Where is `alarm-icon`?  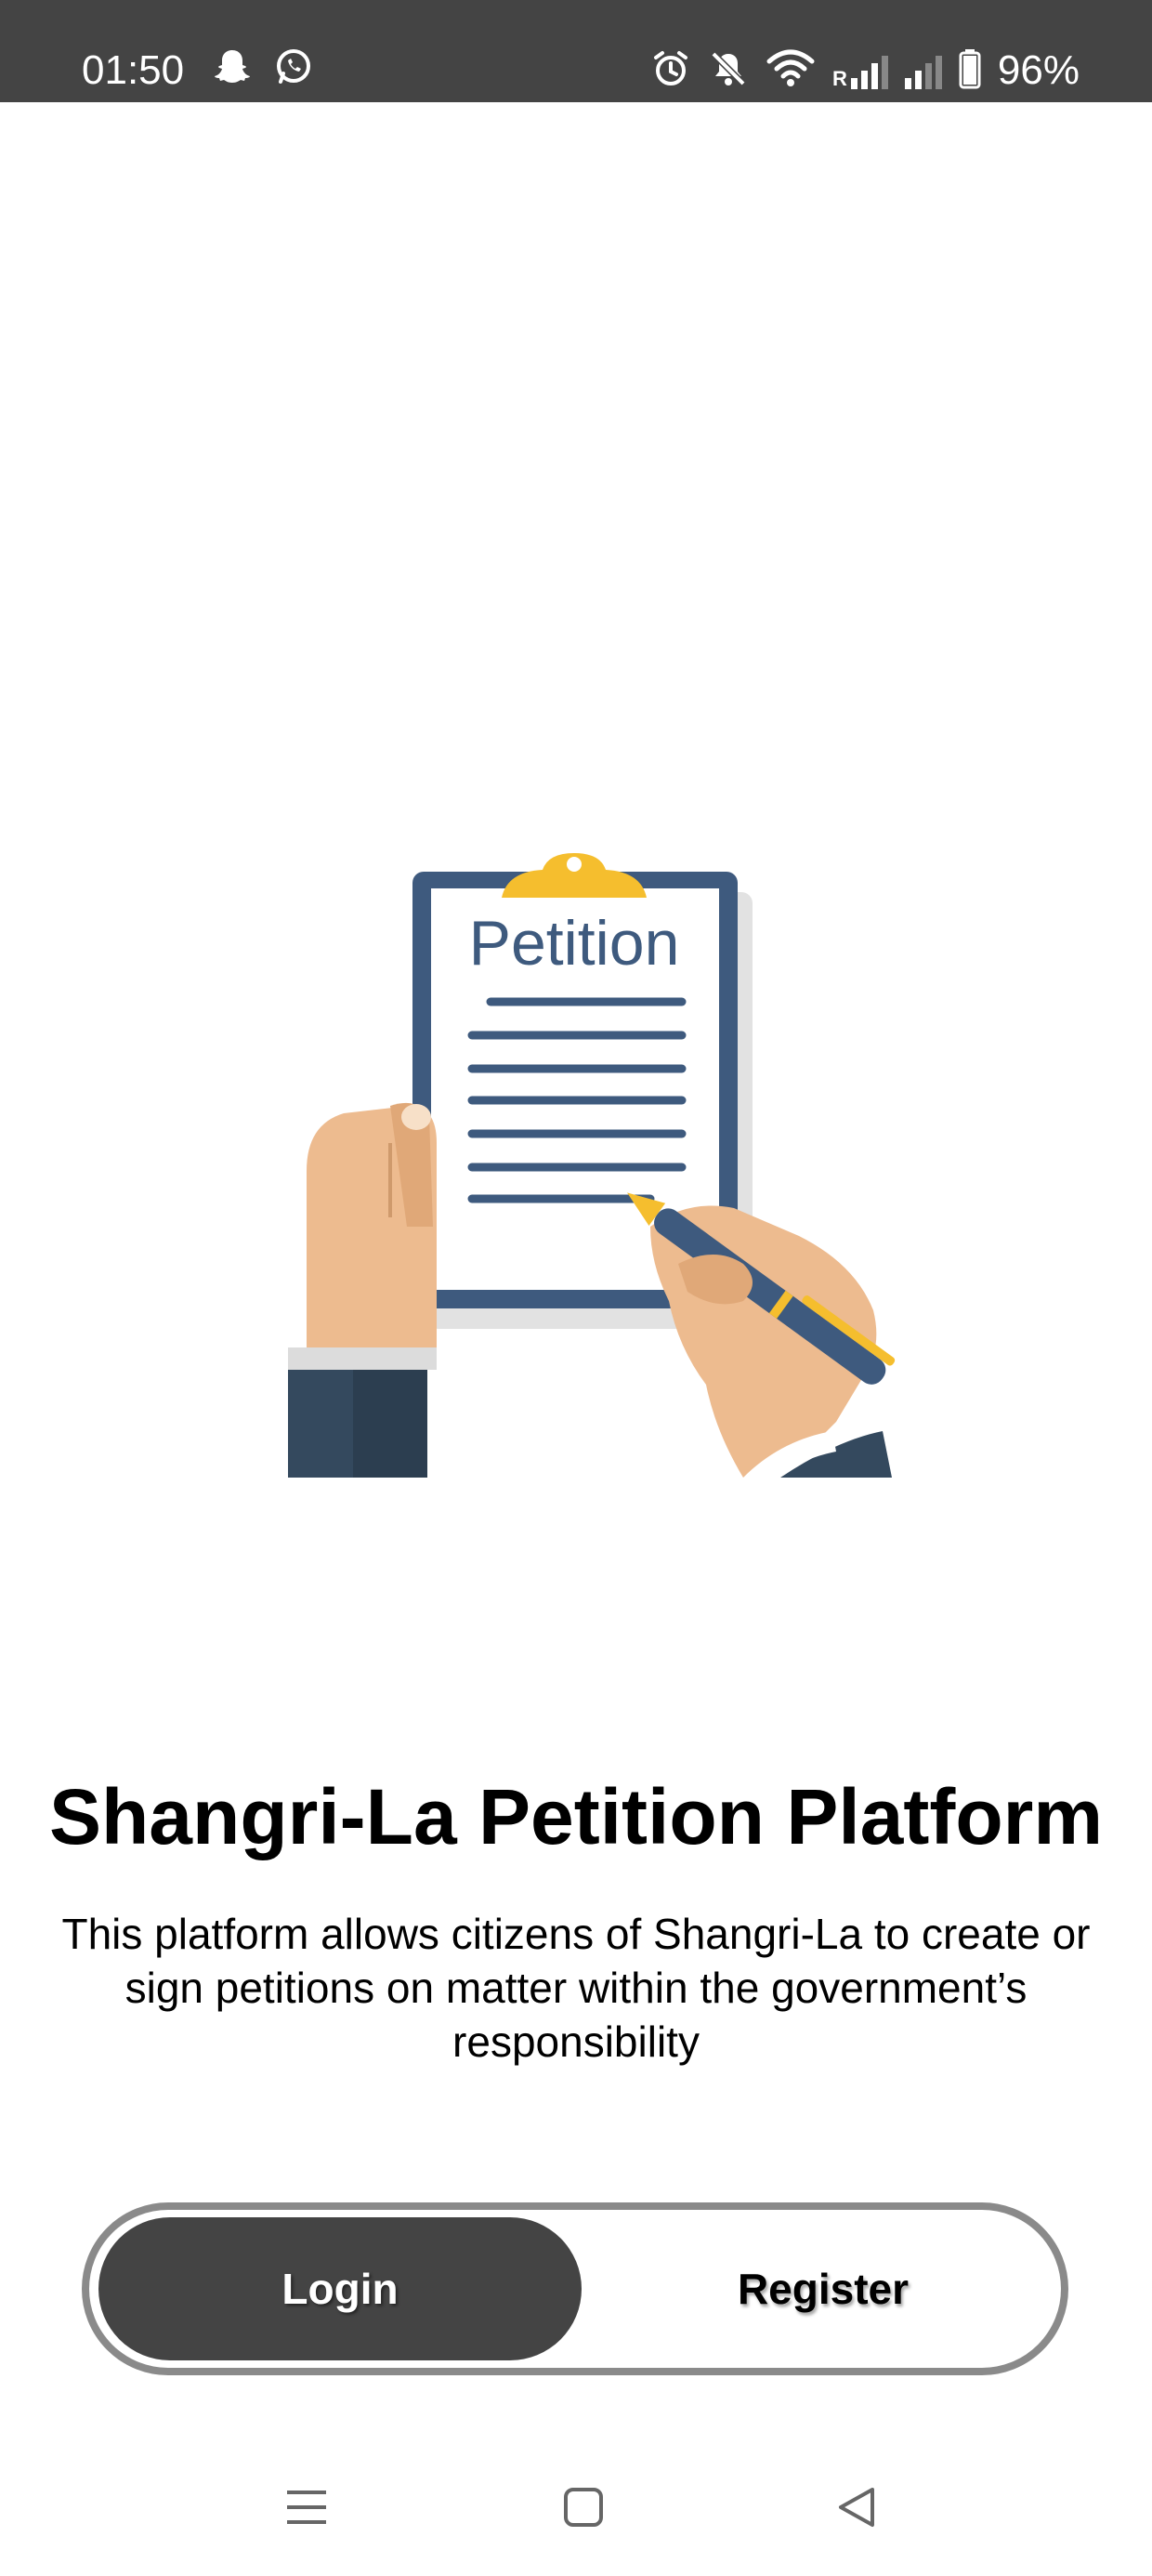 alarm-icon is located at coordinates (670, 71).